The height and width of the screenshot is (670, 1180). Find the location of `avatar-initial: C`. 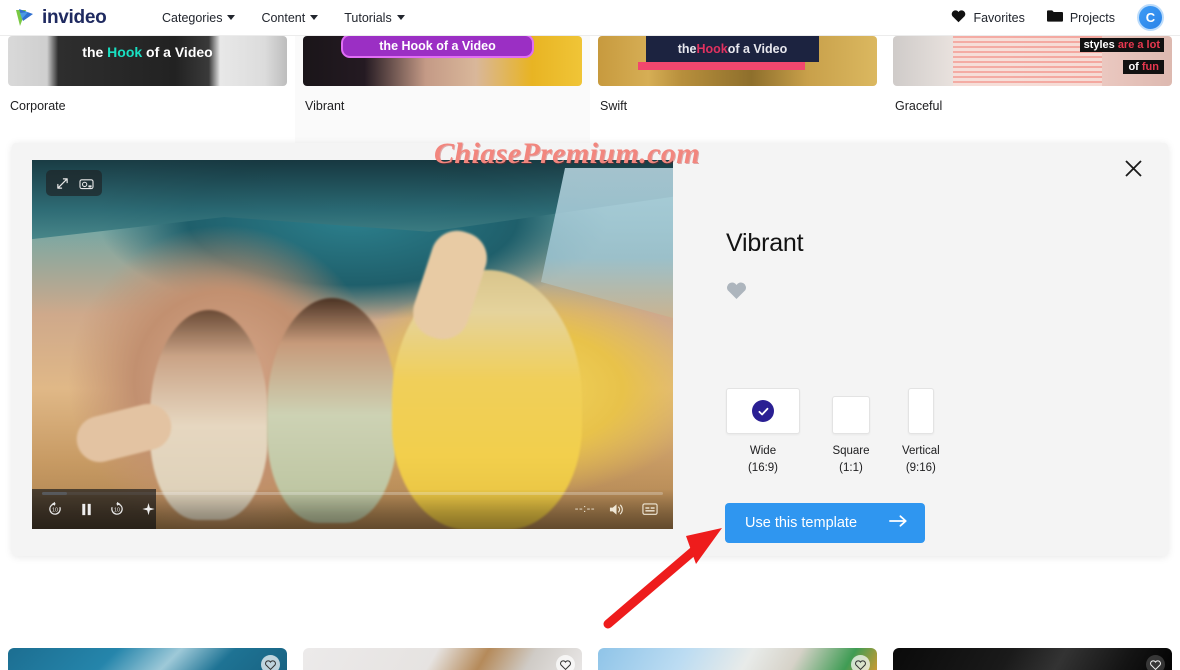

avatar-initial: C is located at coordinates (1150, 17).